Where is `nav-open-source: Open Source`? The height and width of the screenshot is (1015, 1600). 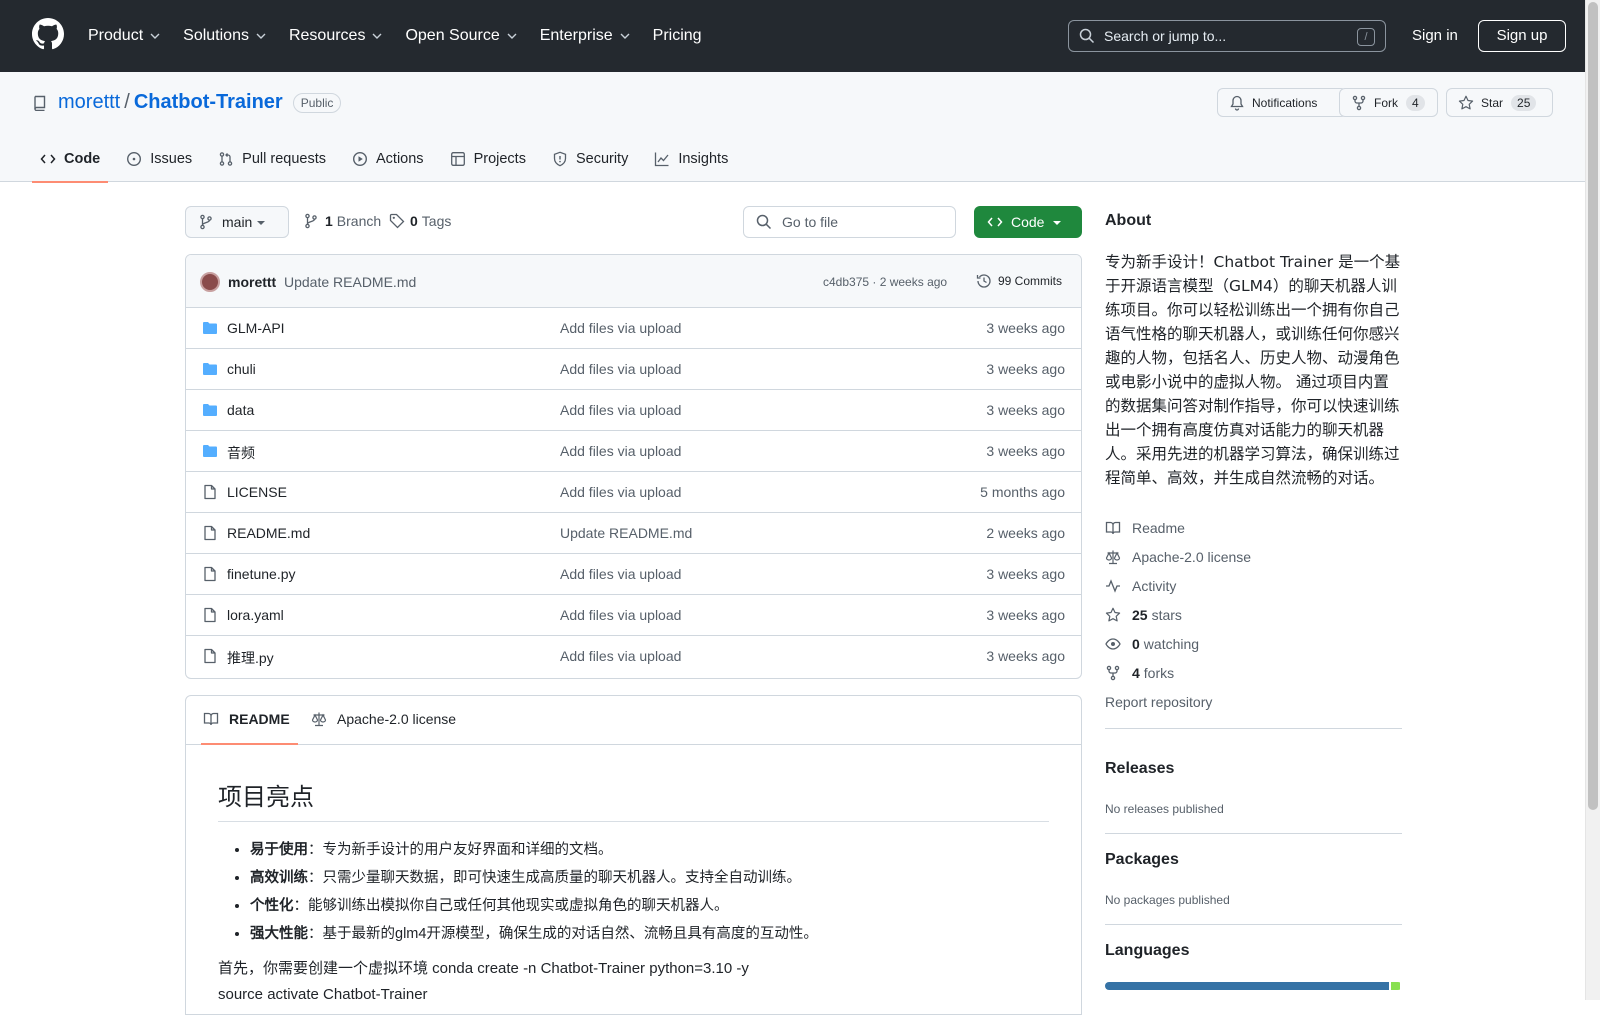 nav-open-source: Open Source is located at coordinates (461, 36).